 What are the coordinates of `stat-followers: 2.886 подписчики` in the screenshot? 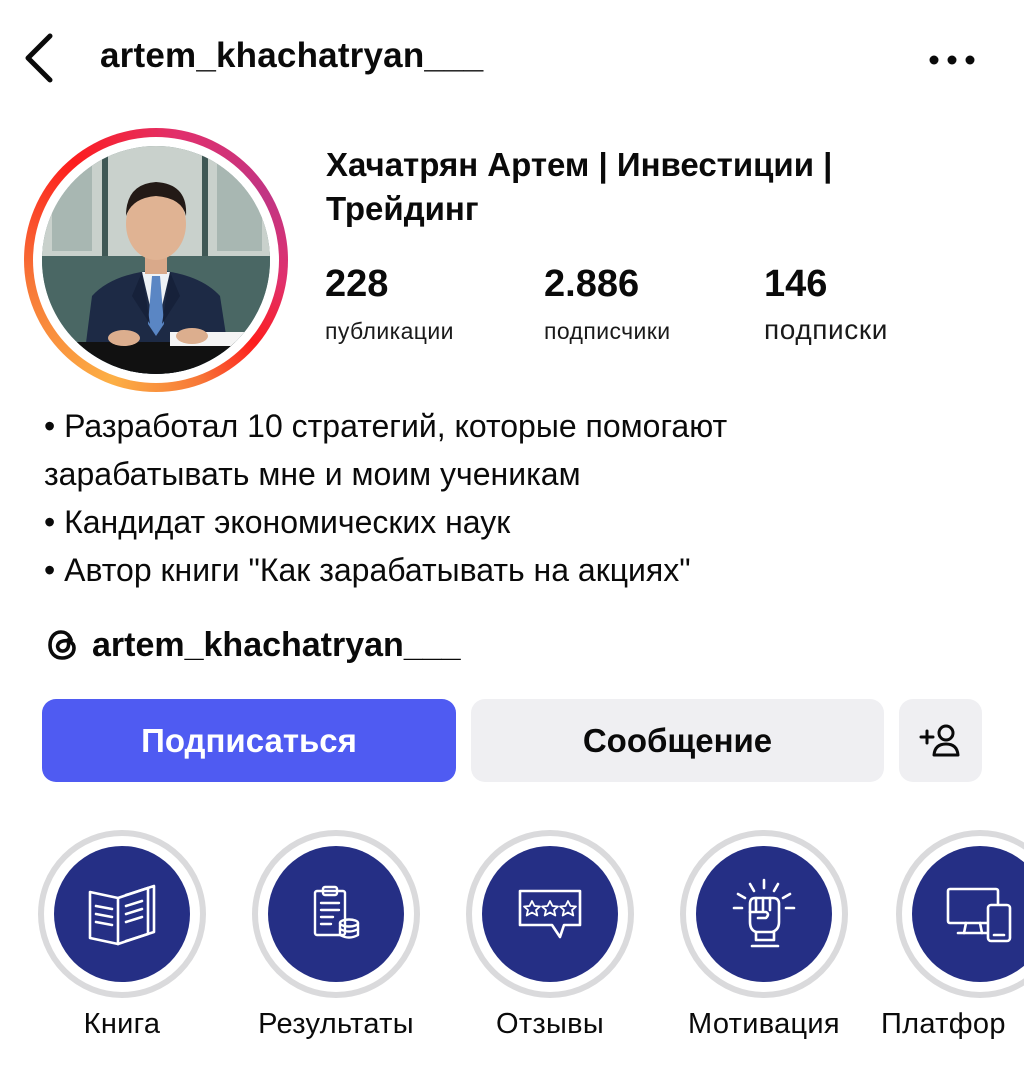 It's located at (607, 303).